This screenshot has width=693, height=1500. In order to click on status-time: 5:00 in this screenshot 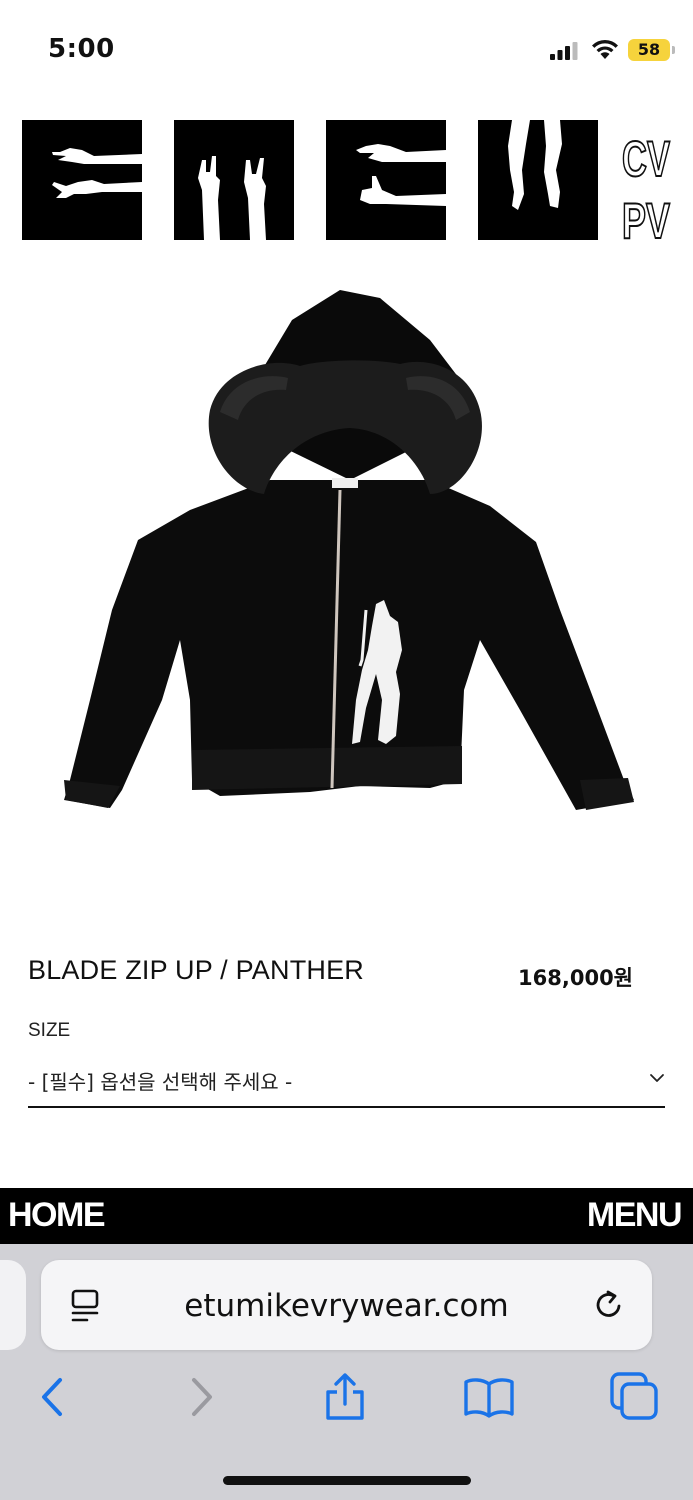, I will do `click(81, 49)`.